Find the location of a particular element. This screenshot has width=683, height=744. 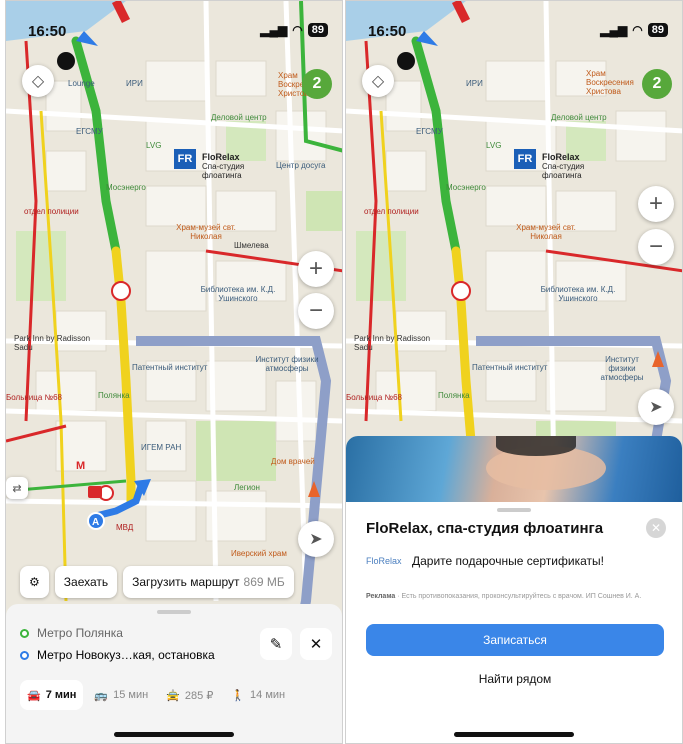

side-panel-toggle: ⇄ is located at coordinates (17, 488).